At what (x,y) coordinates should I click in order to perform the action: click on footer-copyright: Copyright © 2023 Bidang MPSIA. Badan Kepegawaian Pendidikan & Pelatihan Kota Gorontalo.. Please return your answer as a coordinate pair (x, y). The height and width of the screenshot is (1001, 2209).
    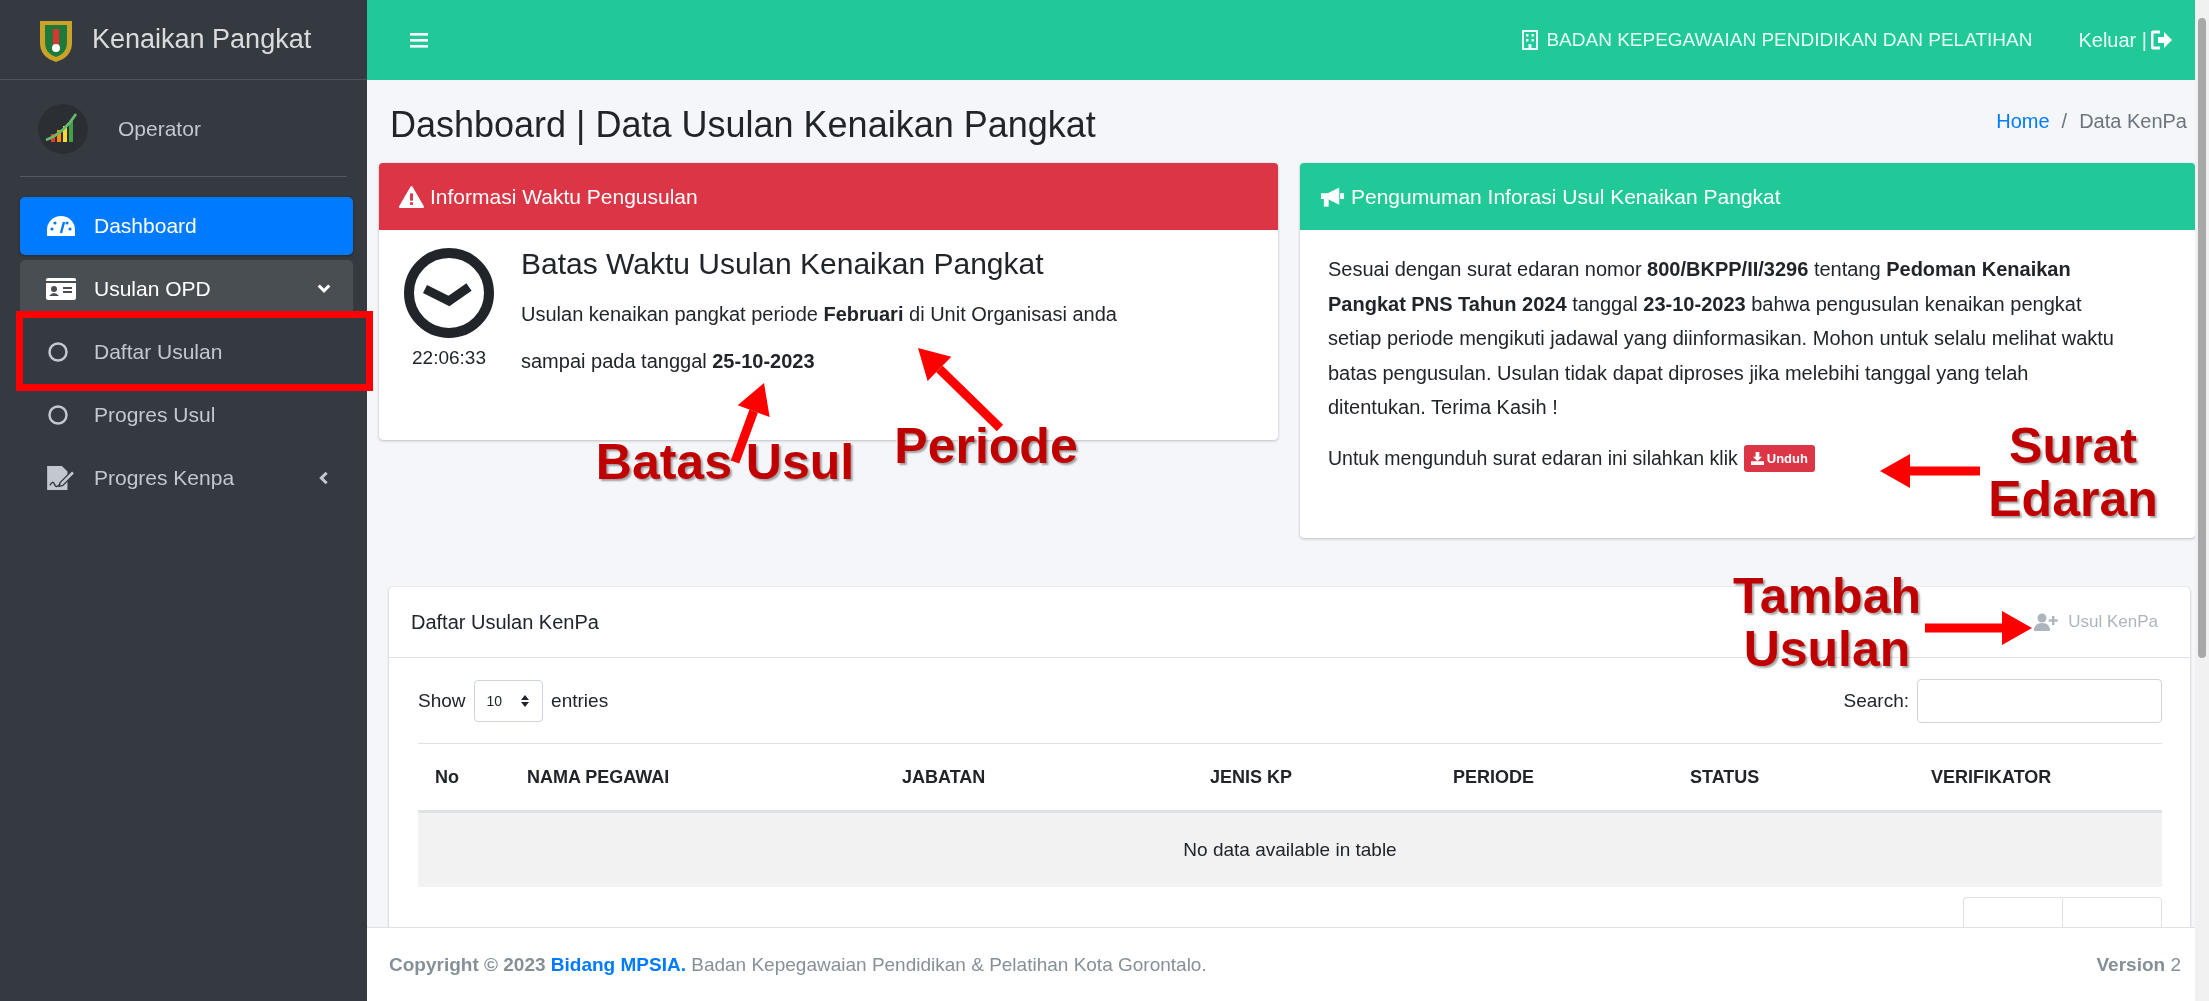
    Looking at the image, I should click on (798, 964).